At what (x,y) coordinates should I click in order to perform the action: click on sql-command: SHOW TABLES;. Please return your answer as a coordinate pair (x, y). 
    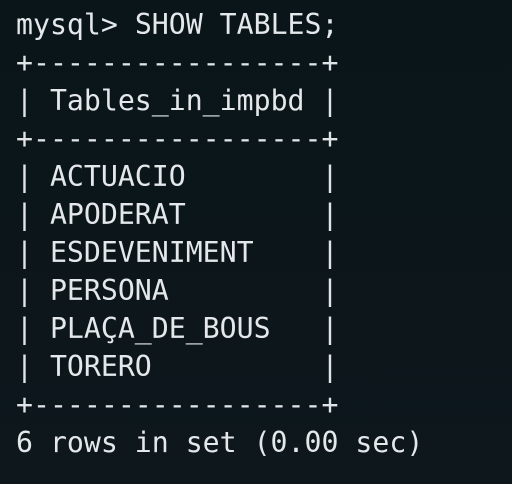
    Looking at the image, I should click on (236, 24).